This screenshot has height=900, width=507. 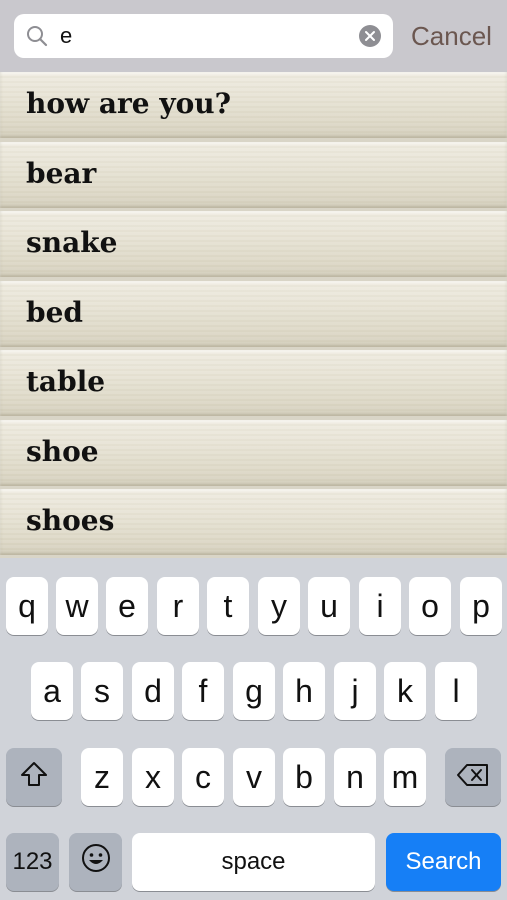 What do you see at coordinates (430, 606) in the screenshot?
I see `key-o: o` at bounding box center [430, 606].